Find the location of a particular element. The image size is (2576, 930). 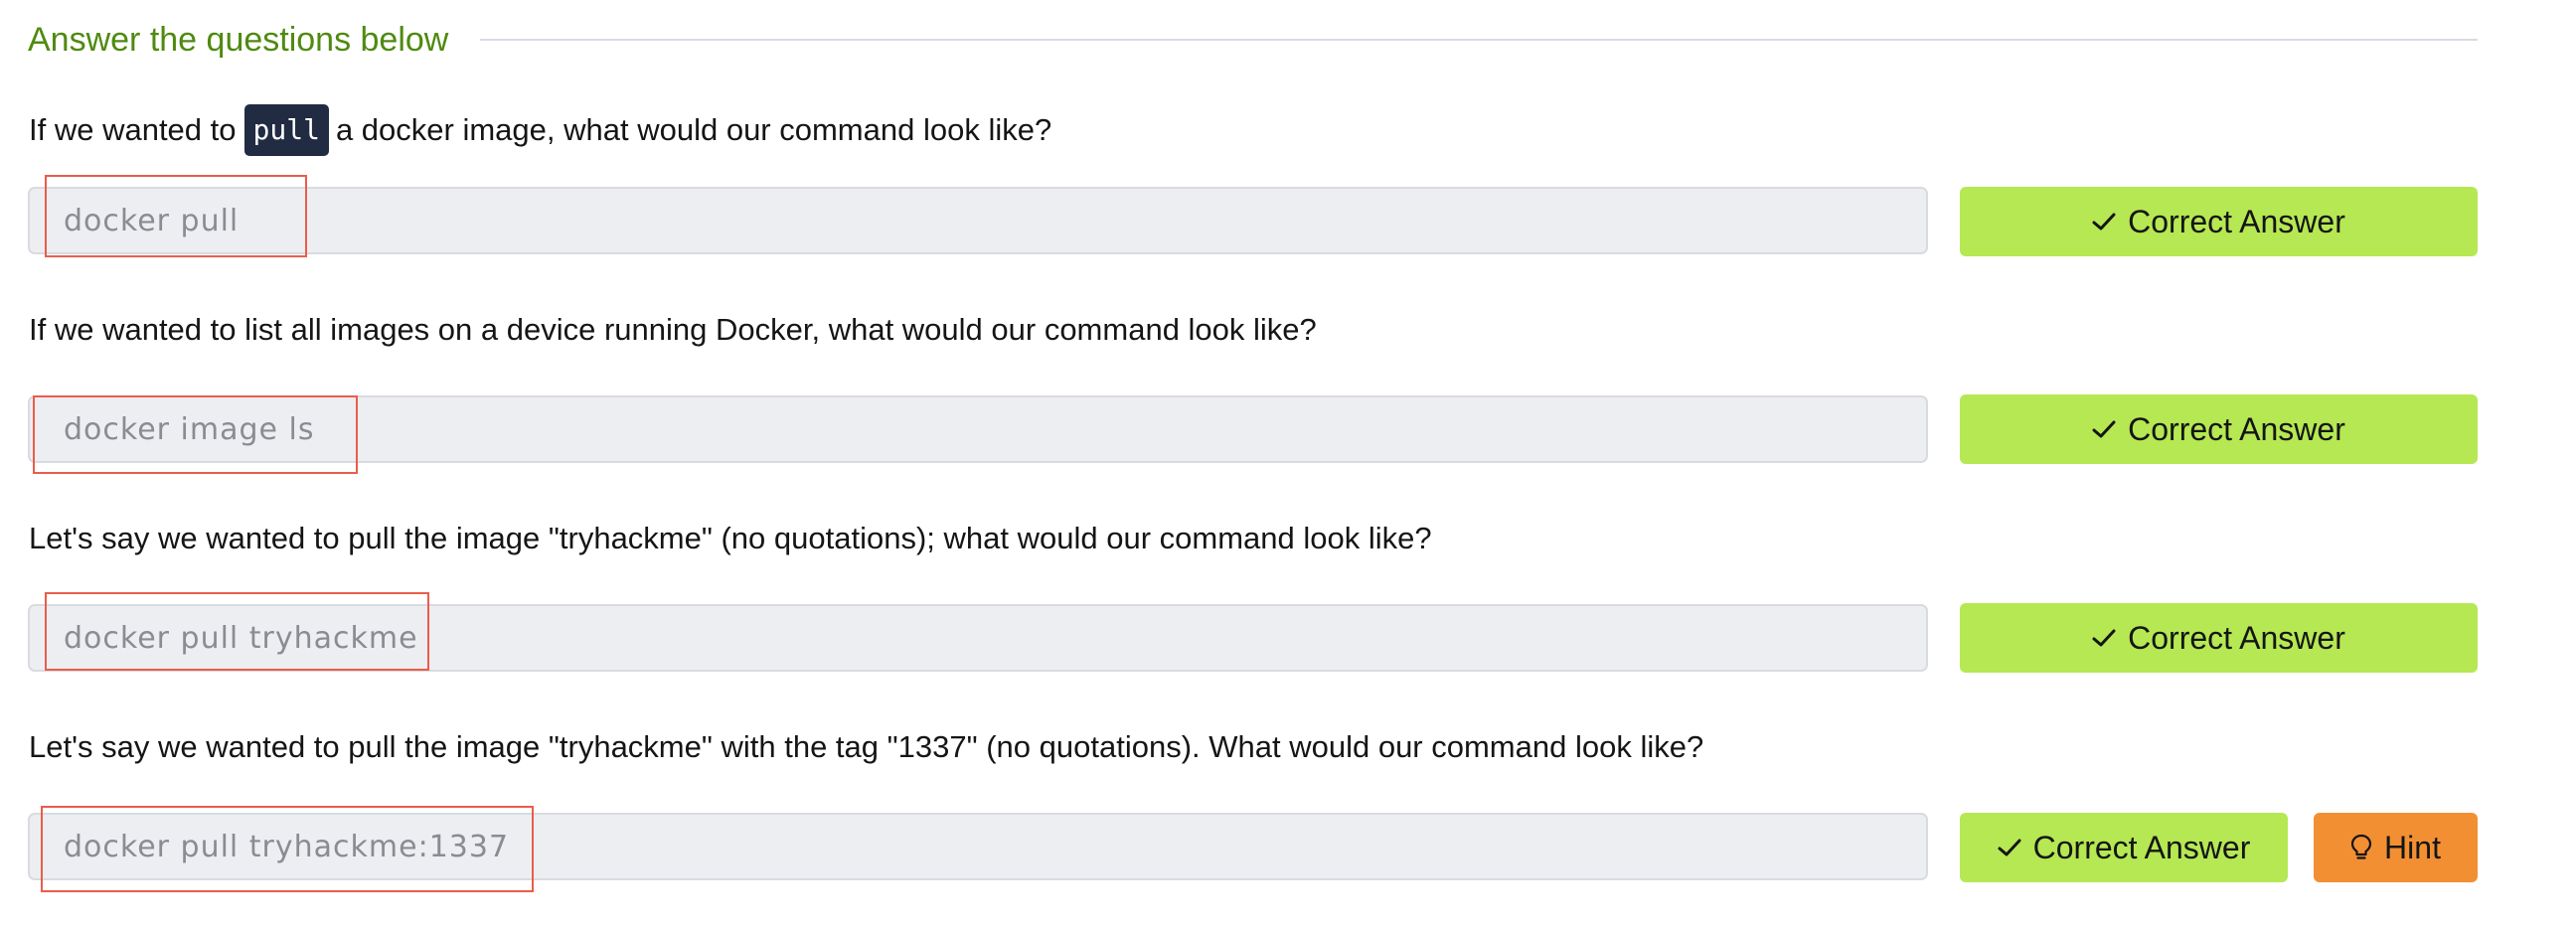

question-4-correct-answer-button: Correct Answer is located at coordinates (2124, 847).